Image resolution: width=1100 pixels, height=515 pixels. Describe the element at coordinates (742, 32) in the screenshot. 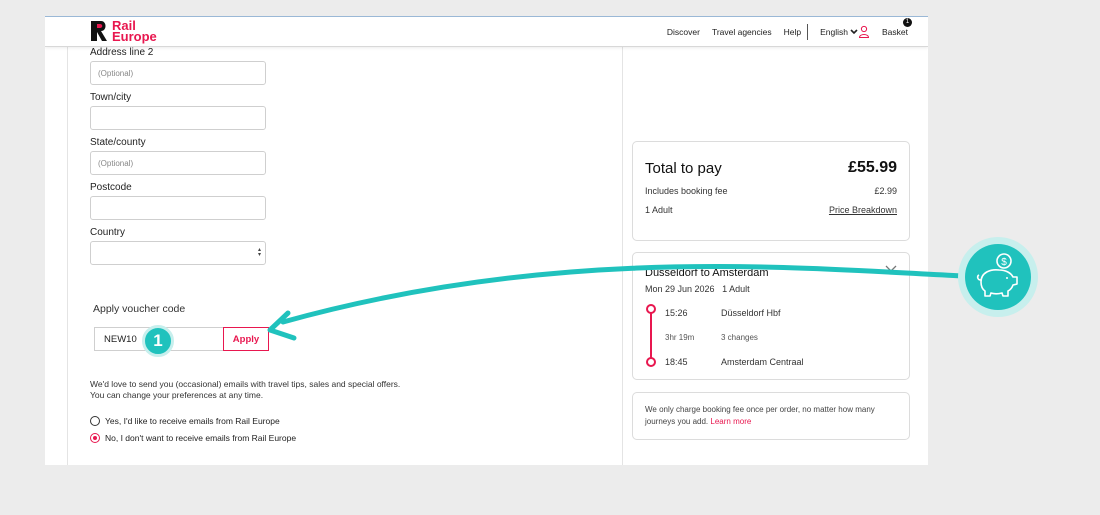

I see `nav-travel-agencies: Travel agencies` at that location.